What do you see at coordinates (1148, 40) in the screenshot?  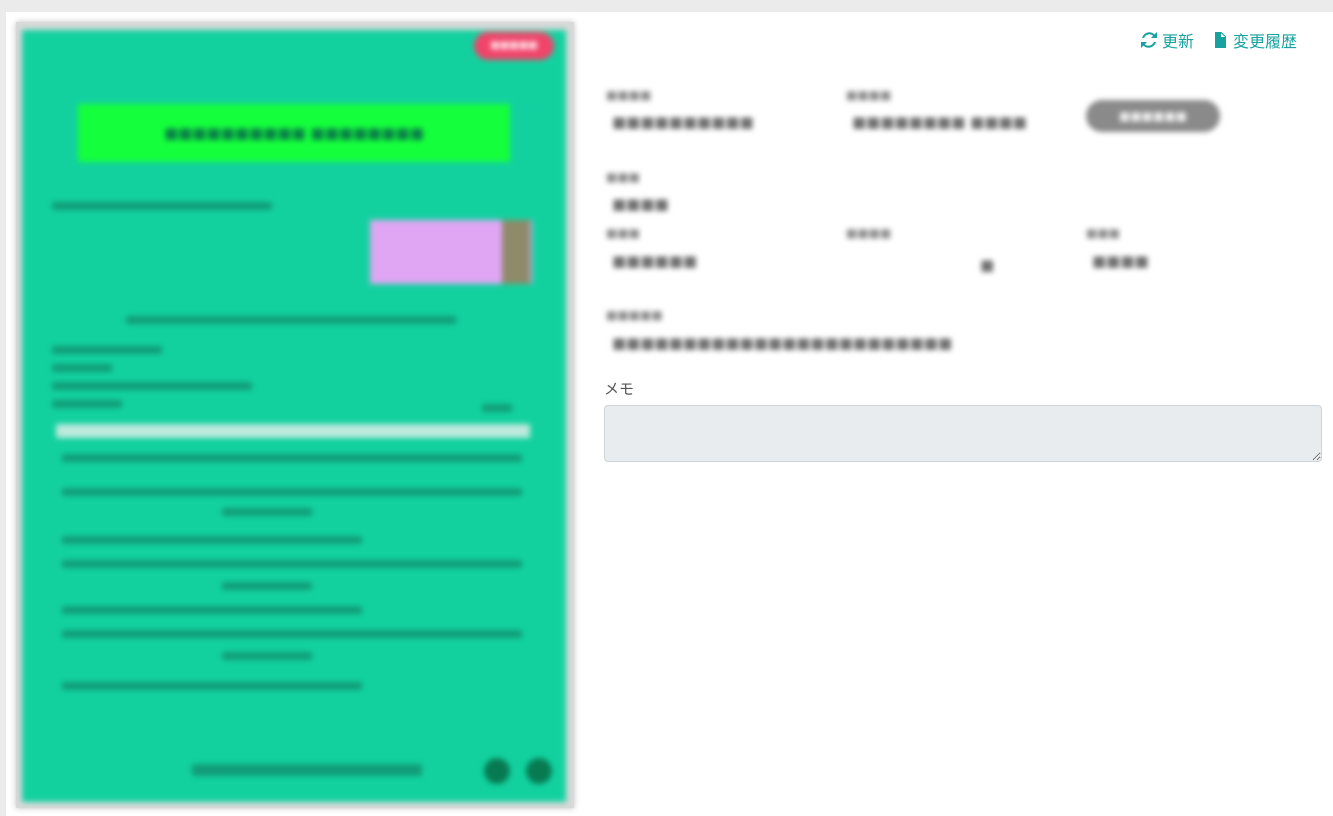 I see `refresh-icon` at bounding box center [1148, 40].